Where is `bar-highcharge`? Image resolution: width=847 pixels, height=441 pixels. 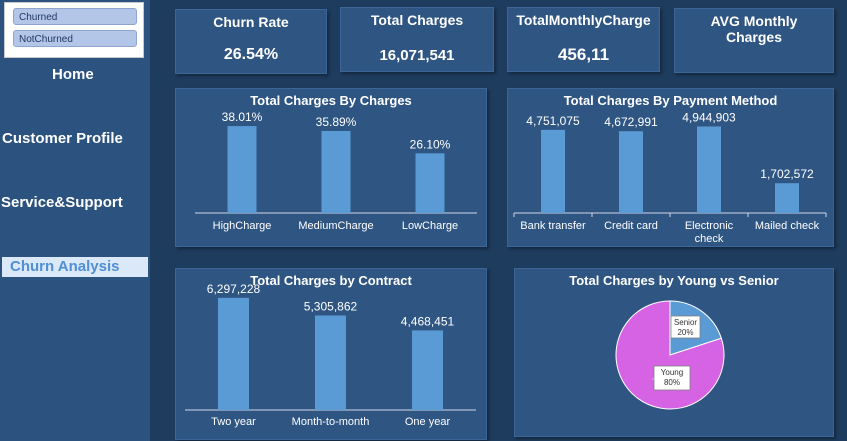 bar-highcharge is located at coordinates (242, 169).